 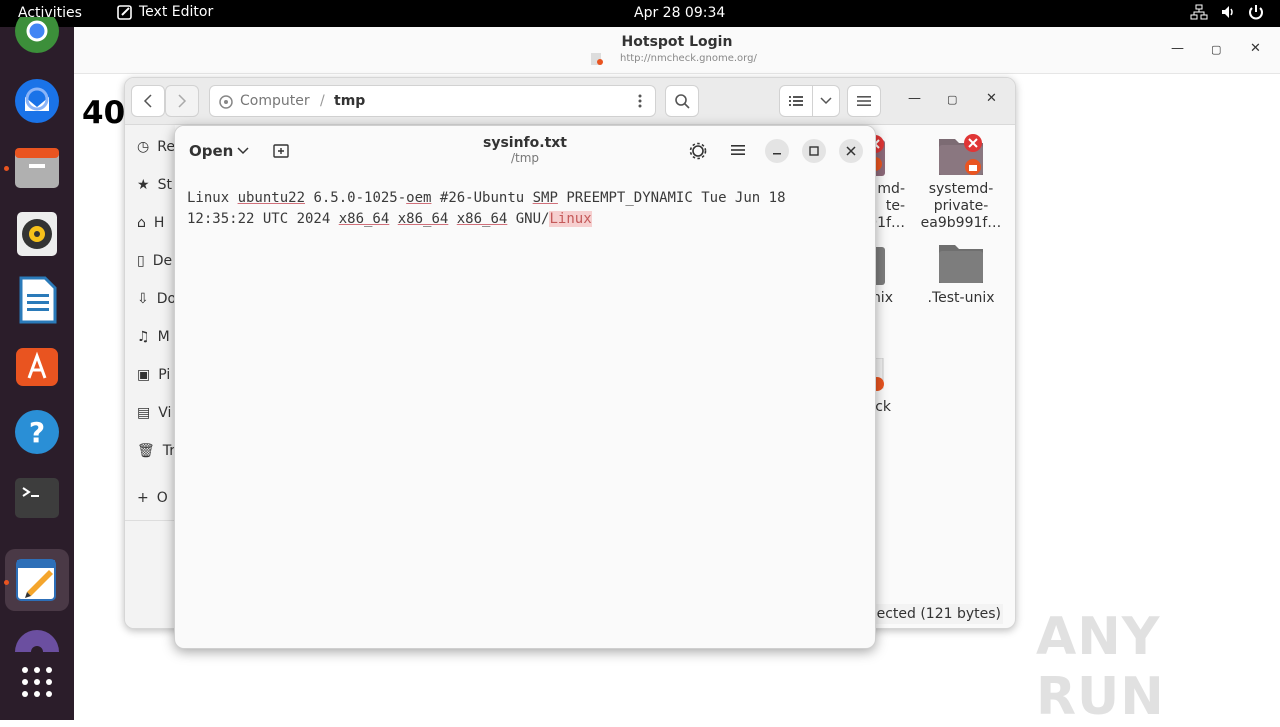 I want to click on text-editor-icon, so click(x=37, y=580).